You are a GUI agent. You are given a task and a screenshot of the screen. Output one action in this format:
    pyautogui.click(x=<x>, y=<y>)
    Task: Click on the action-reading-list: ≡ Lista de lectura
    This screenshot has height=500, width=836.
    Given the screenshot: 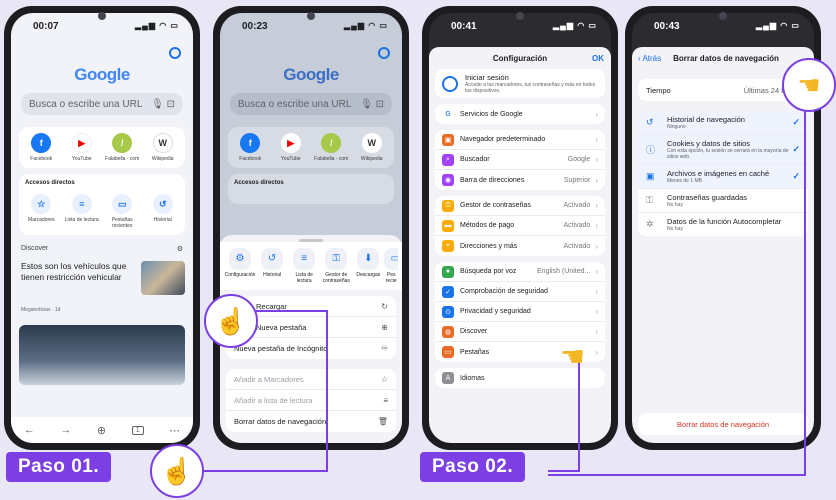 What is the action you would take?
    pyautogui.click(x=304, y=266)
    